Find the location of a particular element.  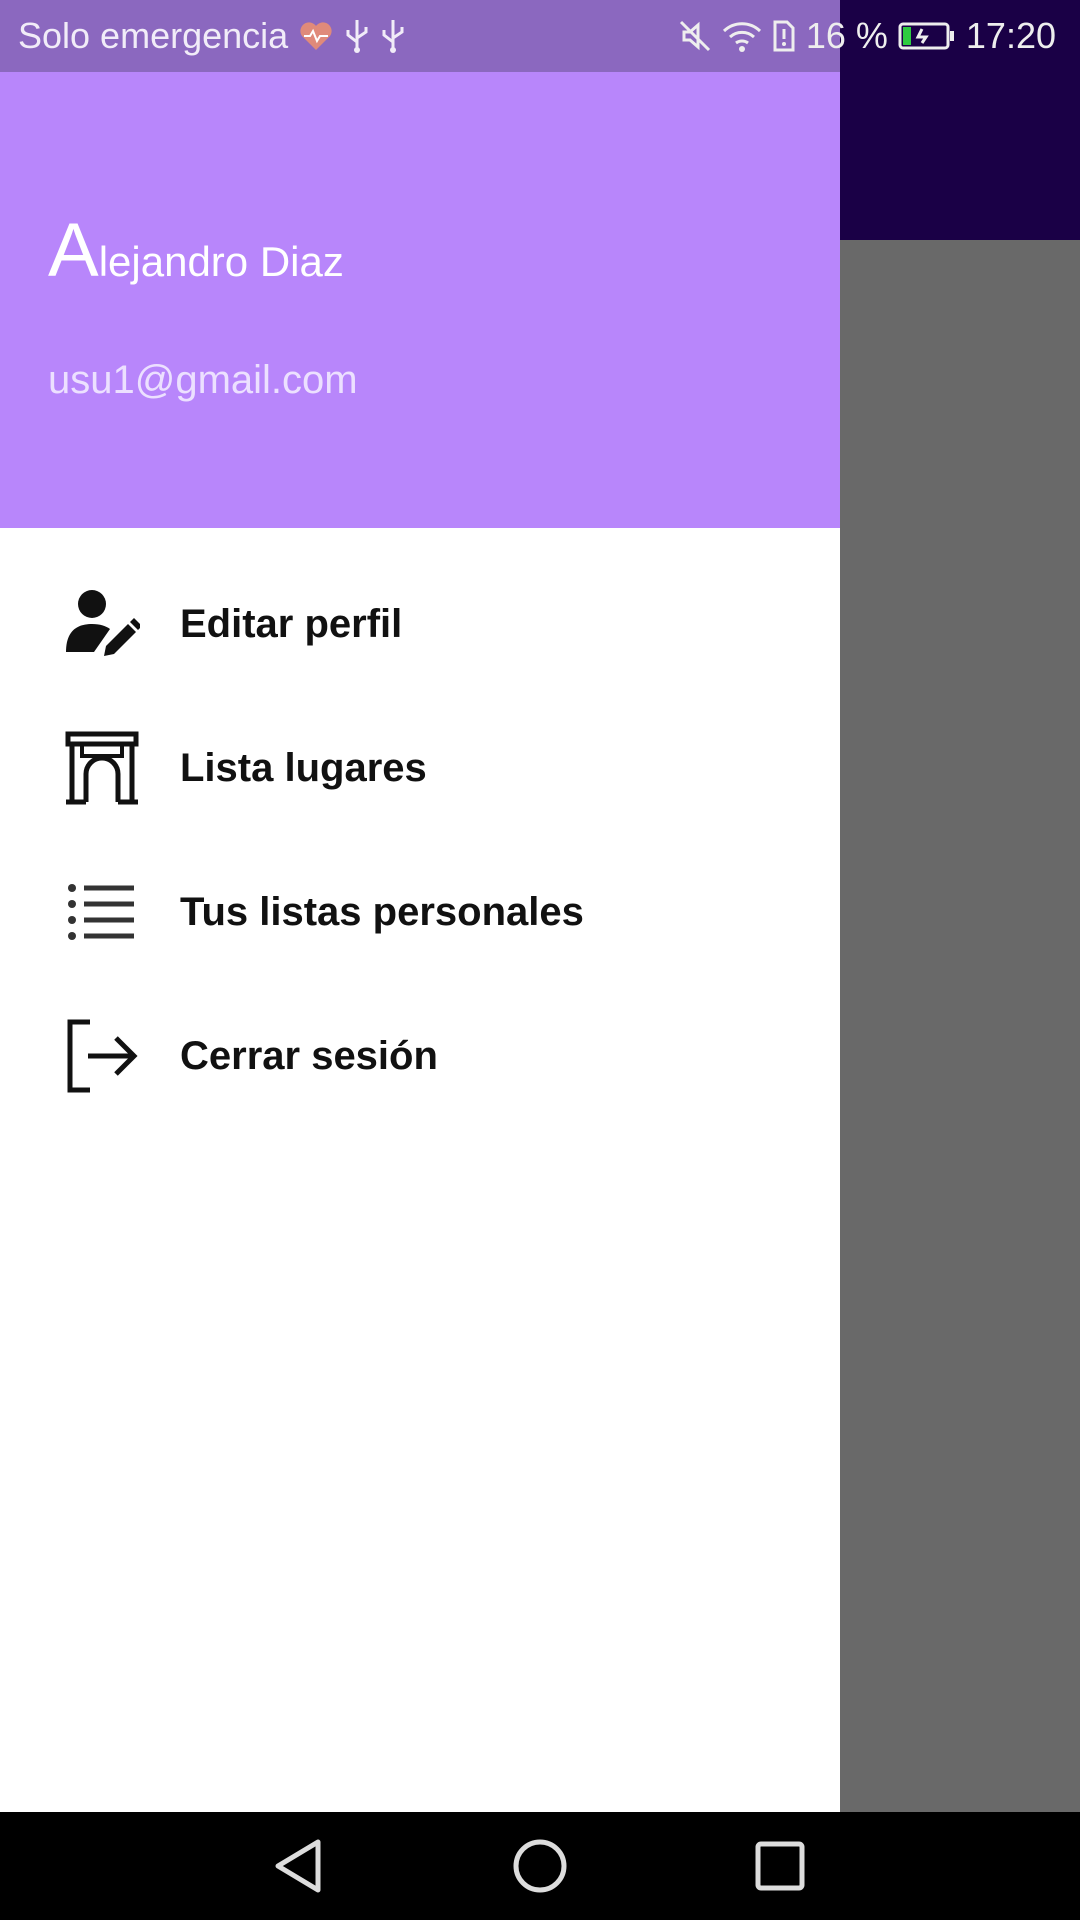

edit-profile-icon is located at coordinates (102, 624).